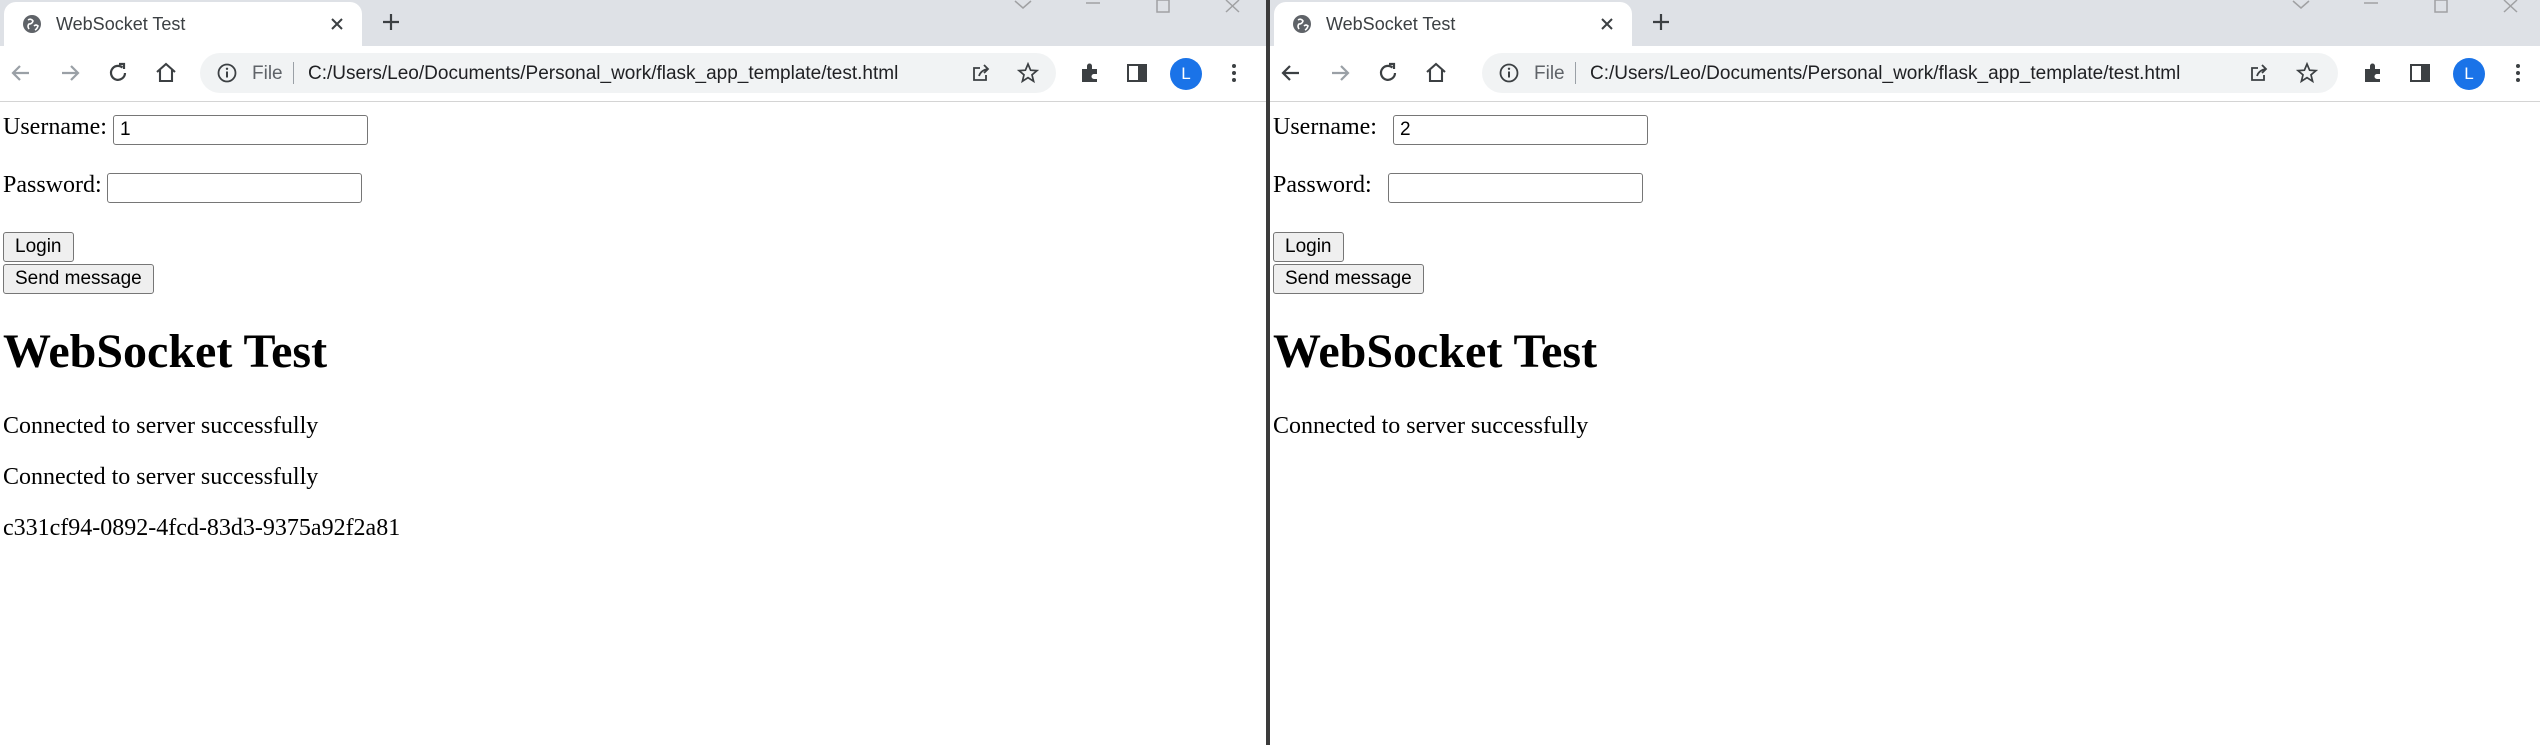 The image size is (2540, 745). I want to click on username-input: 2, so click(1520, 130).